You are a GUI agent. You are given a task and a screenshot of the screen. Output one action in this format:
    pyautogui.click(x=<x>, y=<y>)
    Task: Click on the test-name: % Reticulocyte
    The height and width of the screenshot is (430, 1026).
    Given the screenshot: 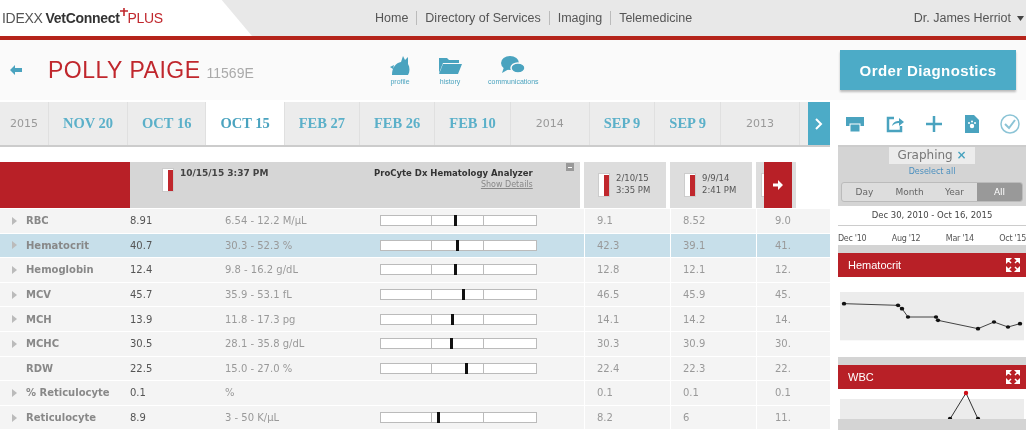 What is the action you would take?
    pyautogui.click(x=68, y=393)
    